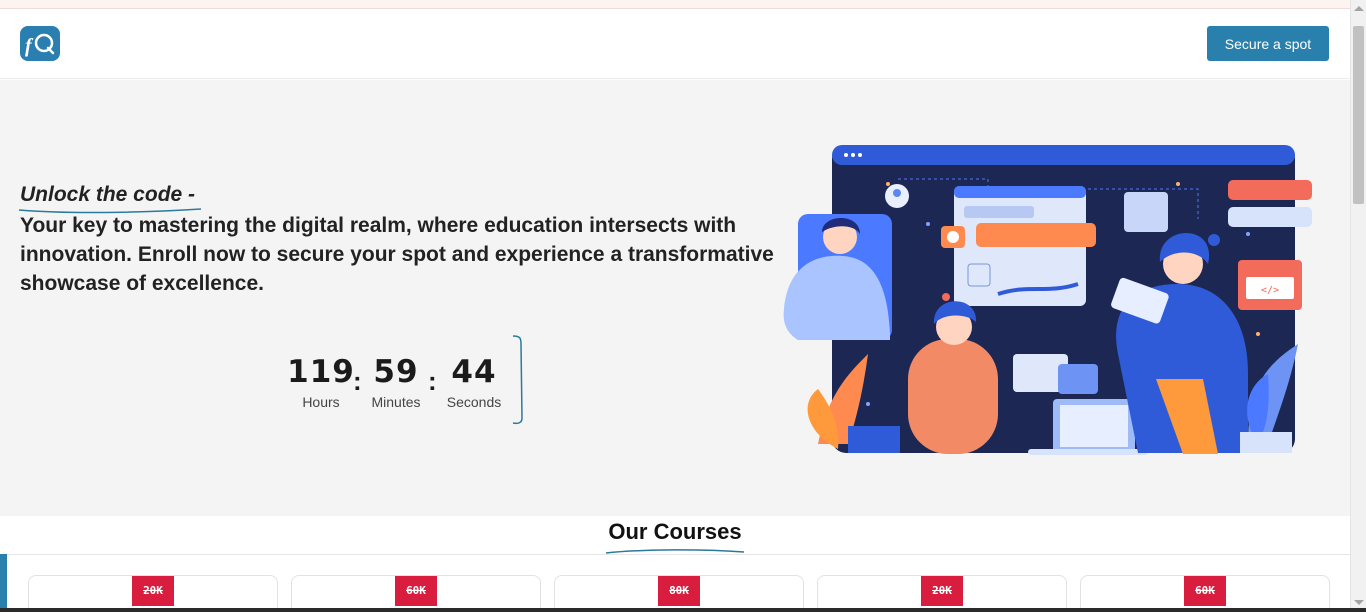 The height and width of the screenshot is (612, 1366). What do you see at coordinates (679, 591) in the screenshot?
I see `price-badge: 80K` at bounding box center [679, 591].